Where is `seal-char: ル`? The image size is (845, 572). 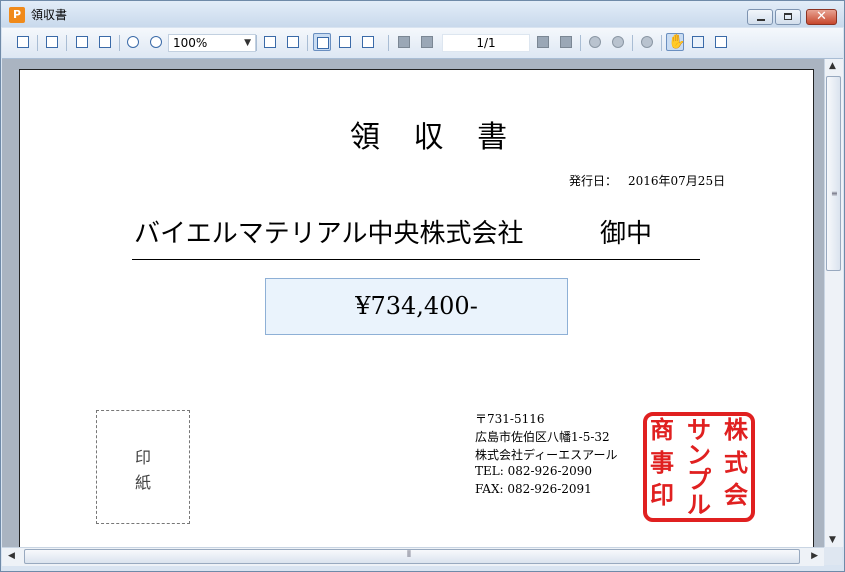 seal-char: ル is located at coordinates (699, 504).